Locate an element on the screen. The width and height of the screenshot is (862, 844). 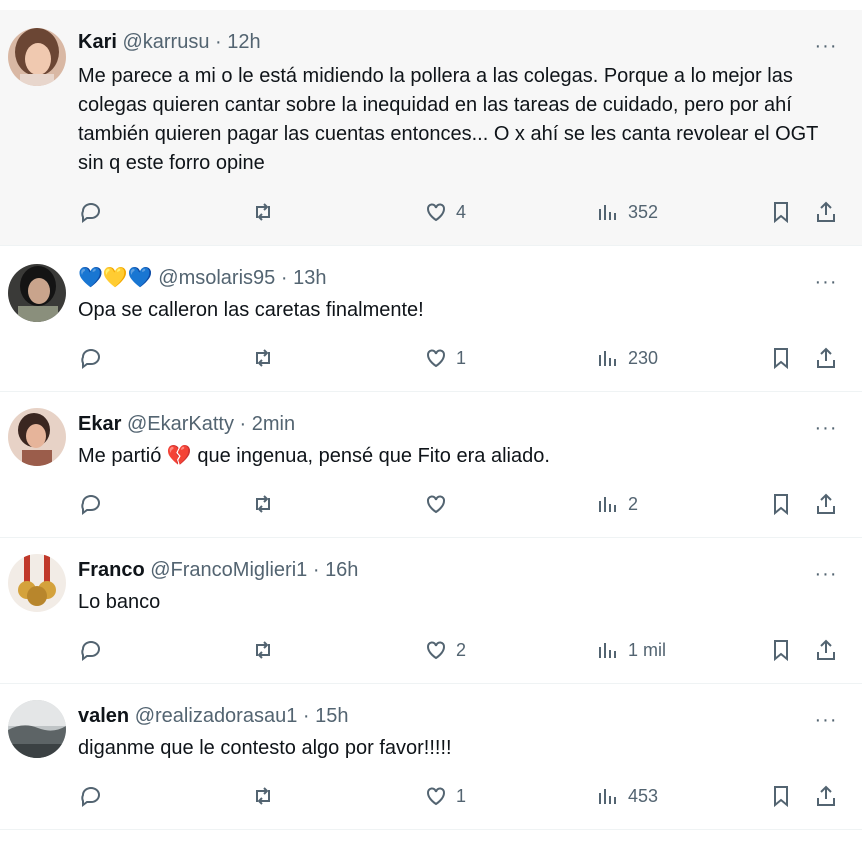
views-button: 352 is located at coordinates (627, 212).